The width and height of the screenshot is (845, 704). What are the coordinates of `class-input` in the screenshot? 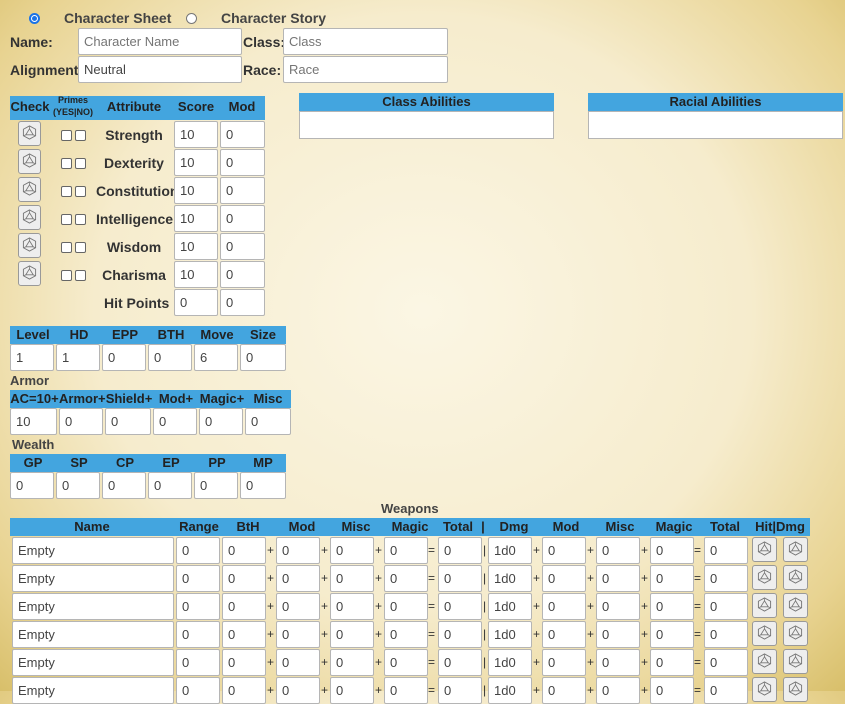 It's located at (365, 41).